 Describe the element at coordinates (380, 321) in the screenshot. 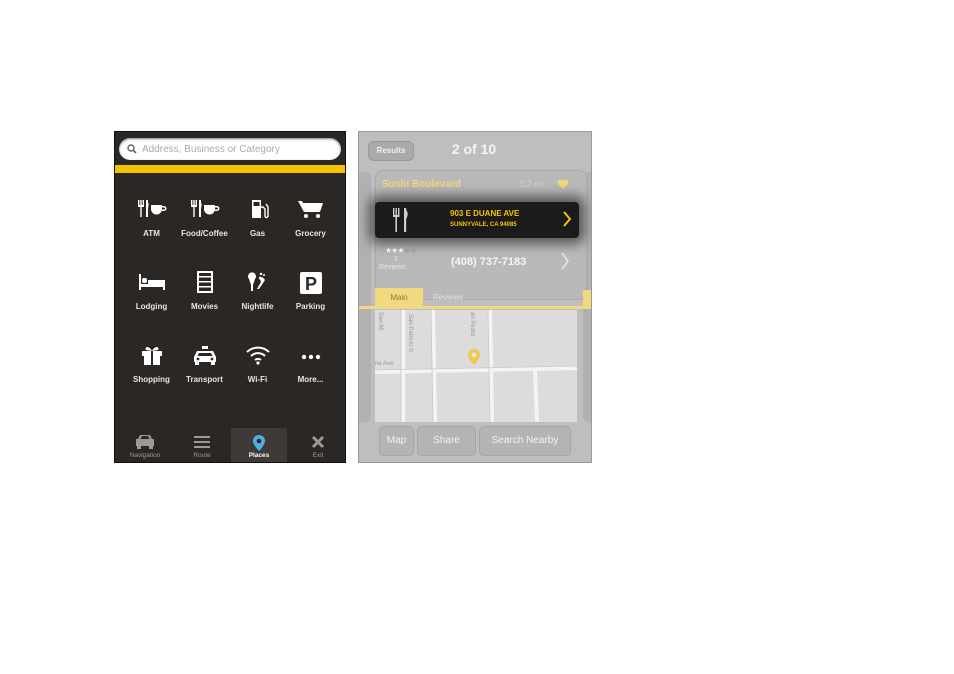

I see `street-label: San Mi` at that location.